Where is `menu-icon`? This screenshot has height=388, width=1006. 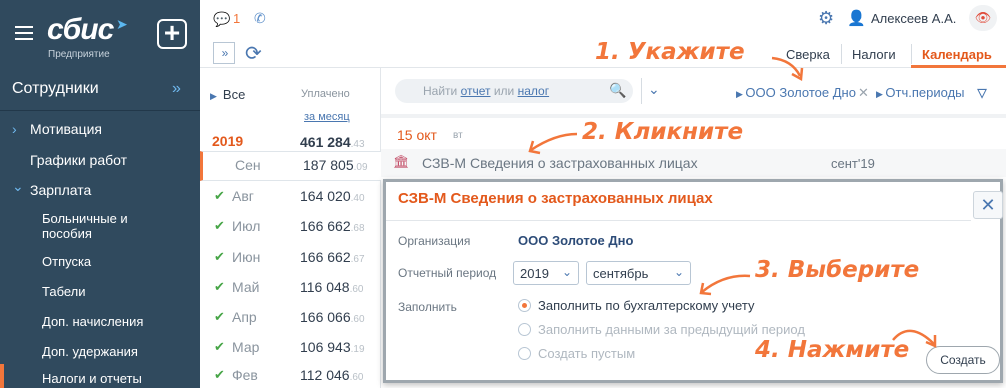 menu-icon is located at coordinates (24, 33).